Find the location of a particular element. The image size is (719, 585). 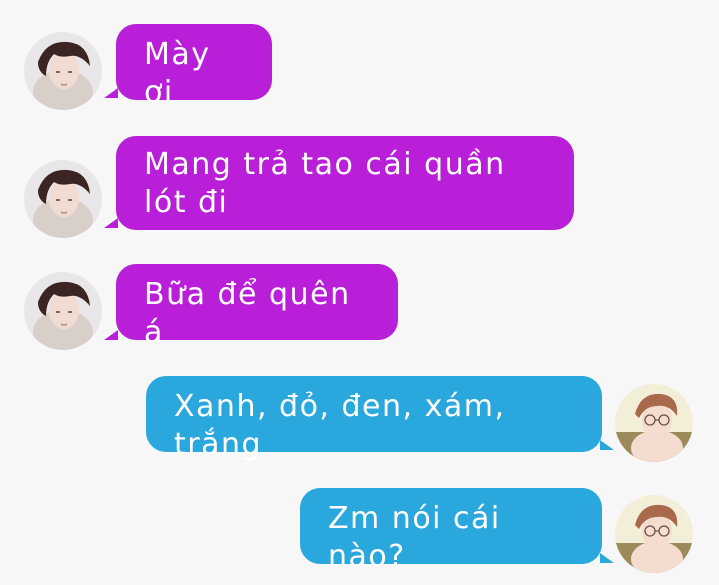

message-text: Mang trả tao cái quần lót đi is located at coordinates (325, 183).